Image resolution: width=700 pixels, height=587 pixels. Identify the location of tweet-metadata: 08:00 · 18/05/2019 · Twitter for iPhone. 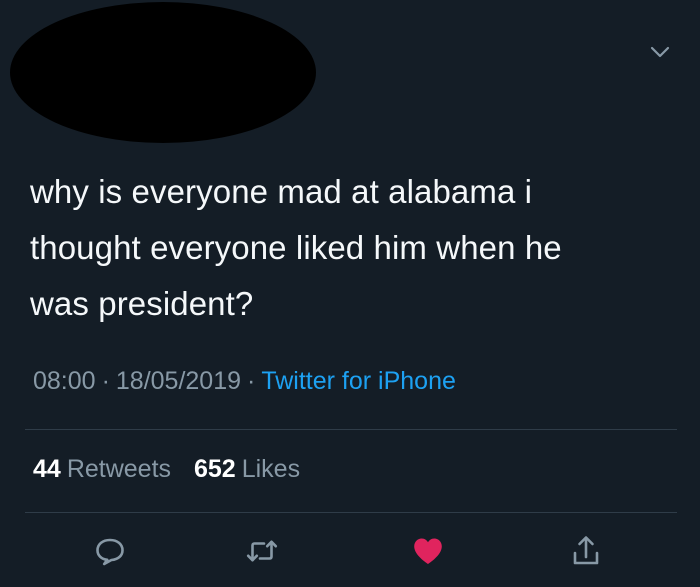
(244, 381).